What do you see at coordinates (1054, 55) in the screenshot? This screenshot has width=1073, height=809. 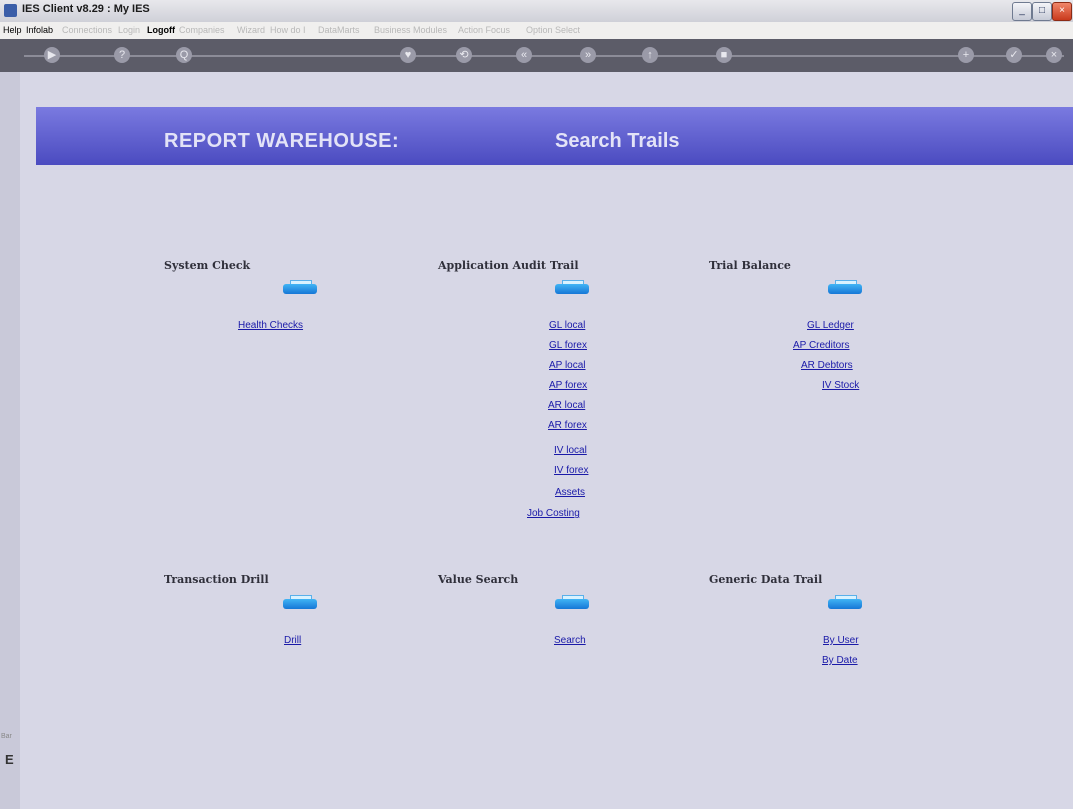 I see `close-icon: ×` at bounding box center [1054, 55].